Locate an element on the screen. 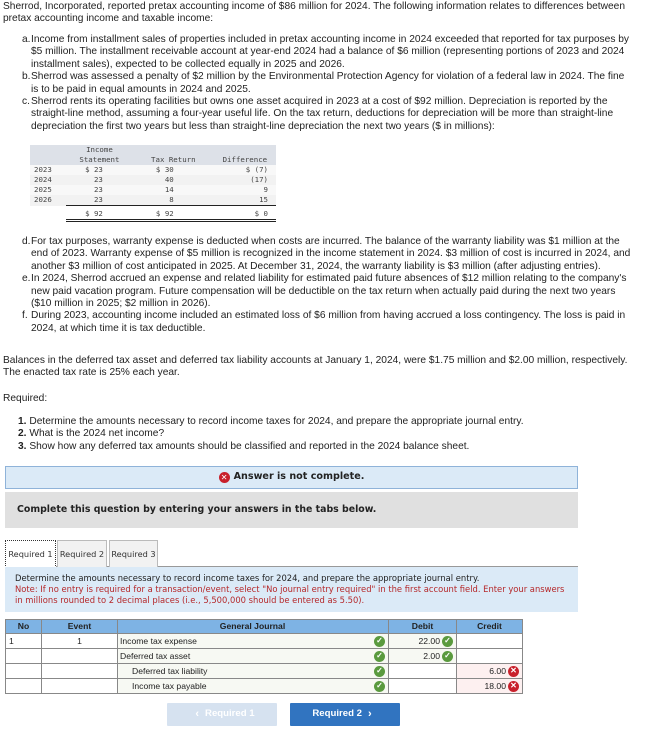 The height and width of the screenshot is (731, 648). dep-row: 2024 23 40 (17) is located at coordinates (153, 180).